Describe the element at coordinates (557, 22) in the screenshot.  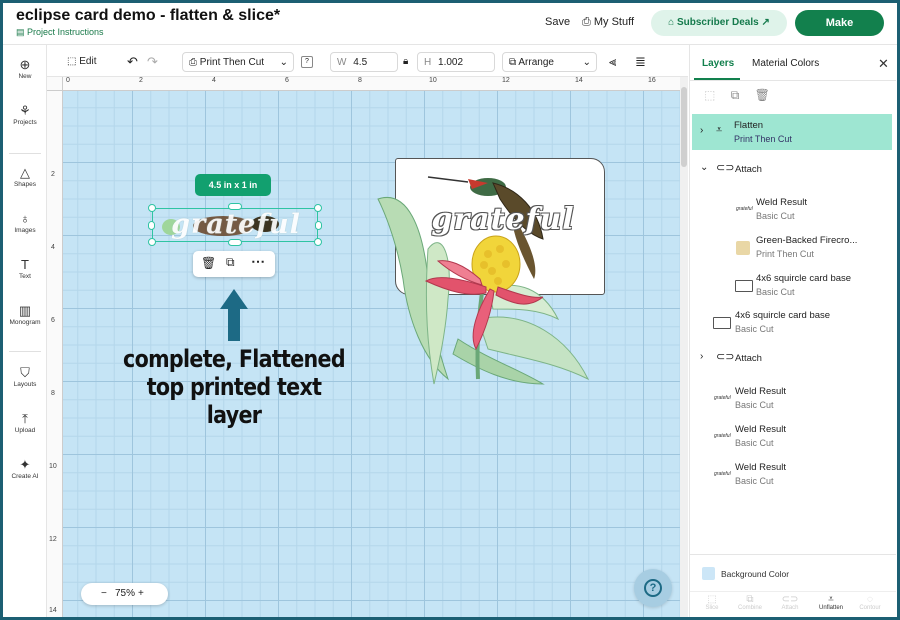
I see `save-button: Save` at that location.